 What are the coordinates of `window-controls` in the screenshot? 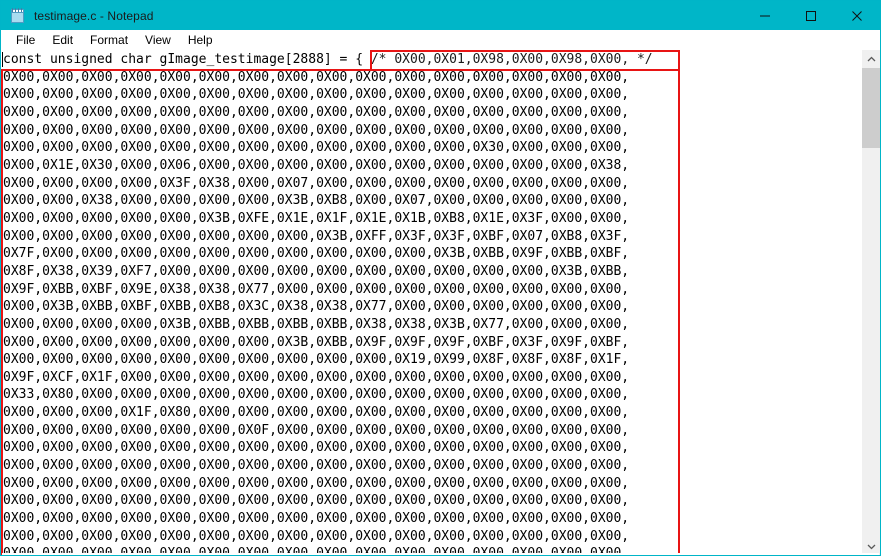 It's located at (811, 15).